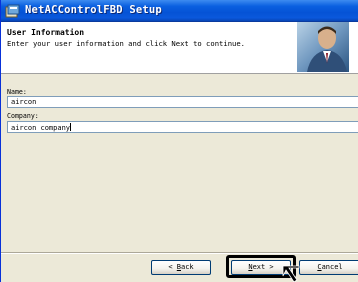 This screenshot has height=282, width=358. I want to click on window-title: NetACControlFBD Setup, so click(93, 10).